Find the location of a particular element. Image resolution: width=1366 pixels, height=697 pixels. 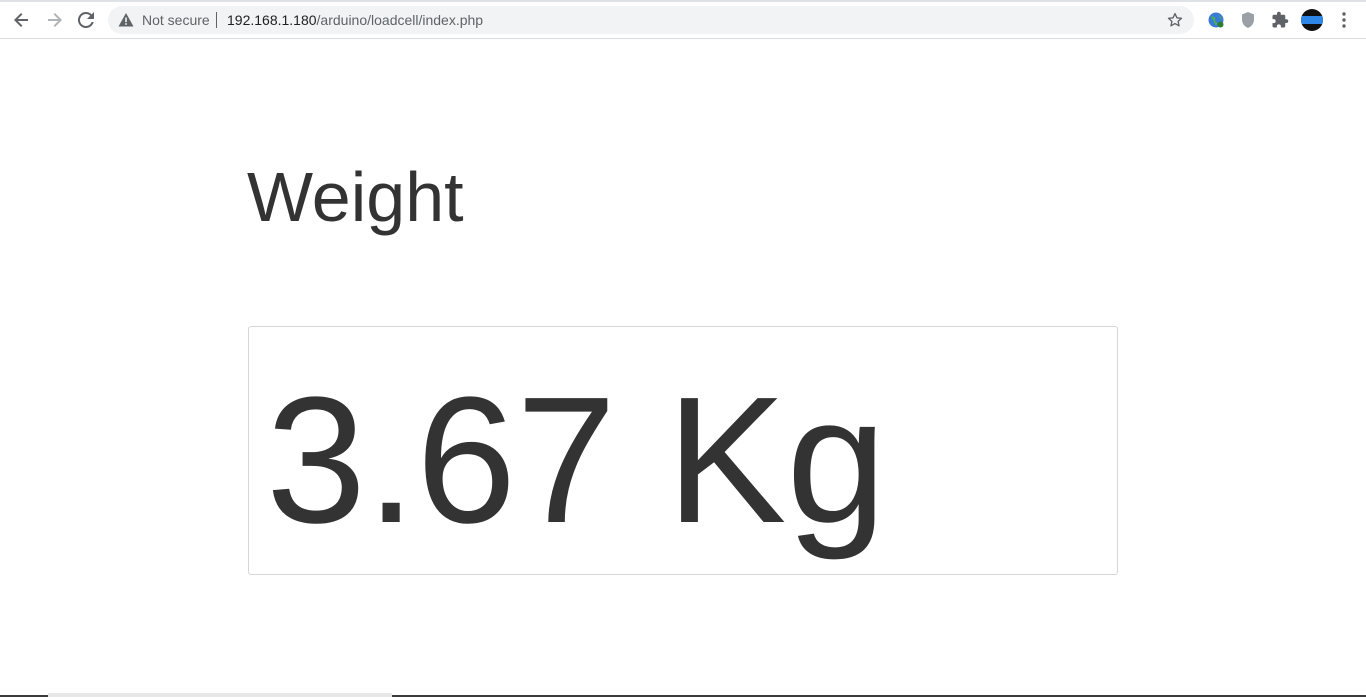

globe-icon is located at coordinates (1216, 20).